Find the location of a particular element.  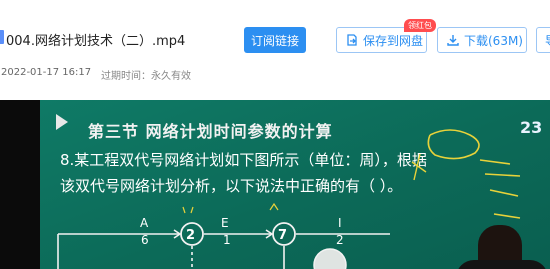

download-button: 下载(63M) is located at coordinates (482, 40).